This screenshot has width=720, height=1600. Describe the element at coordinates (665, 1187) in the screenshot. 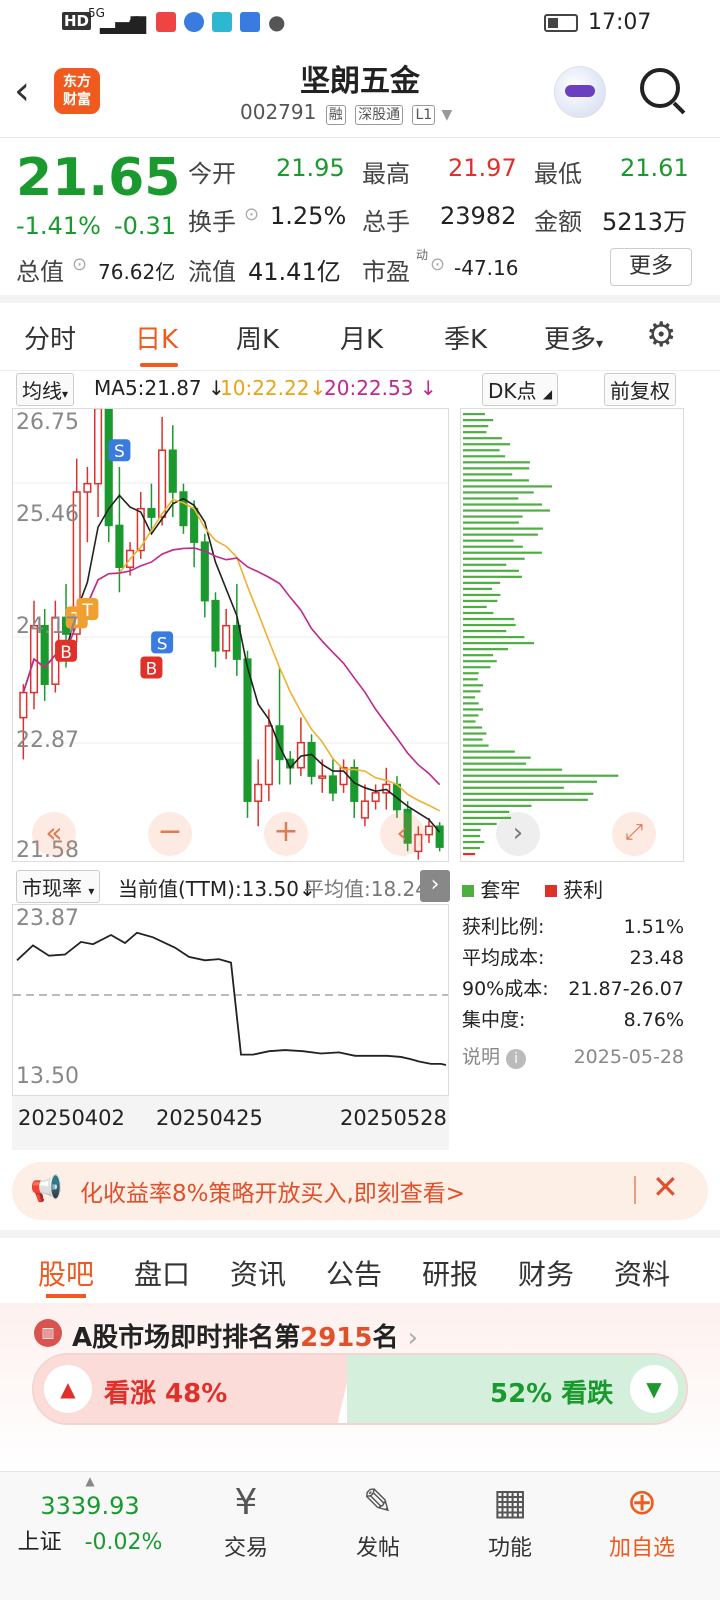

I see `close-icon: ✕` at that location.